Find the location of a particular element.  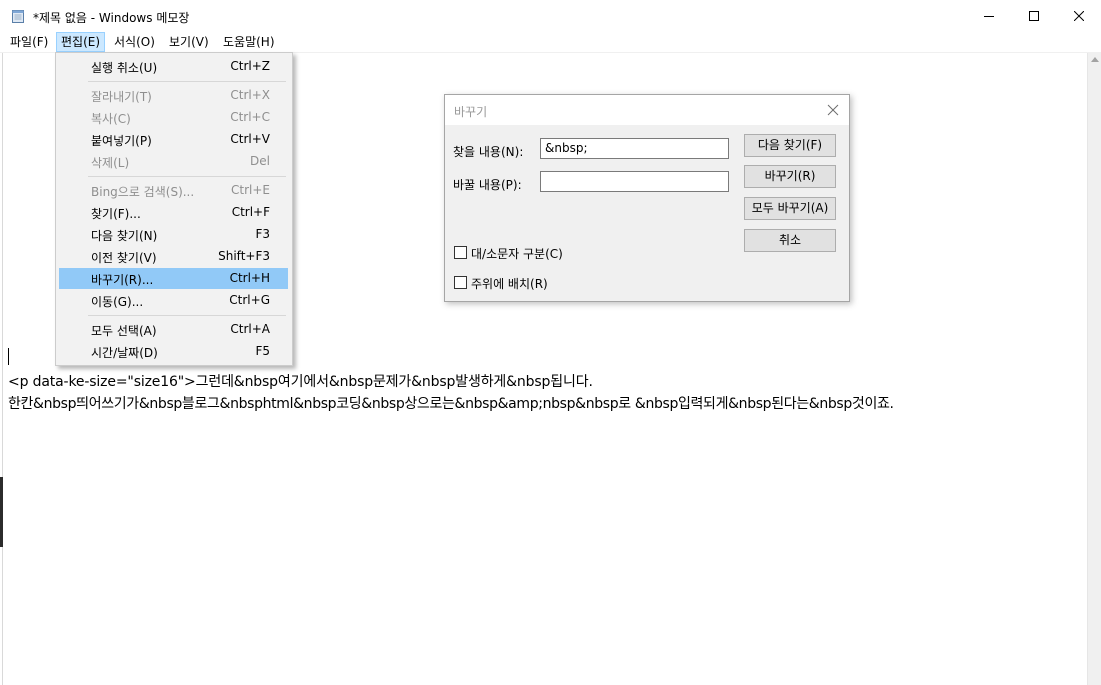

menu-item-replace: 바꾸기(R)... Ctrl+H is located at coordinates (173, 278).